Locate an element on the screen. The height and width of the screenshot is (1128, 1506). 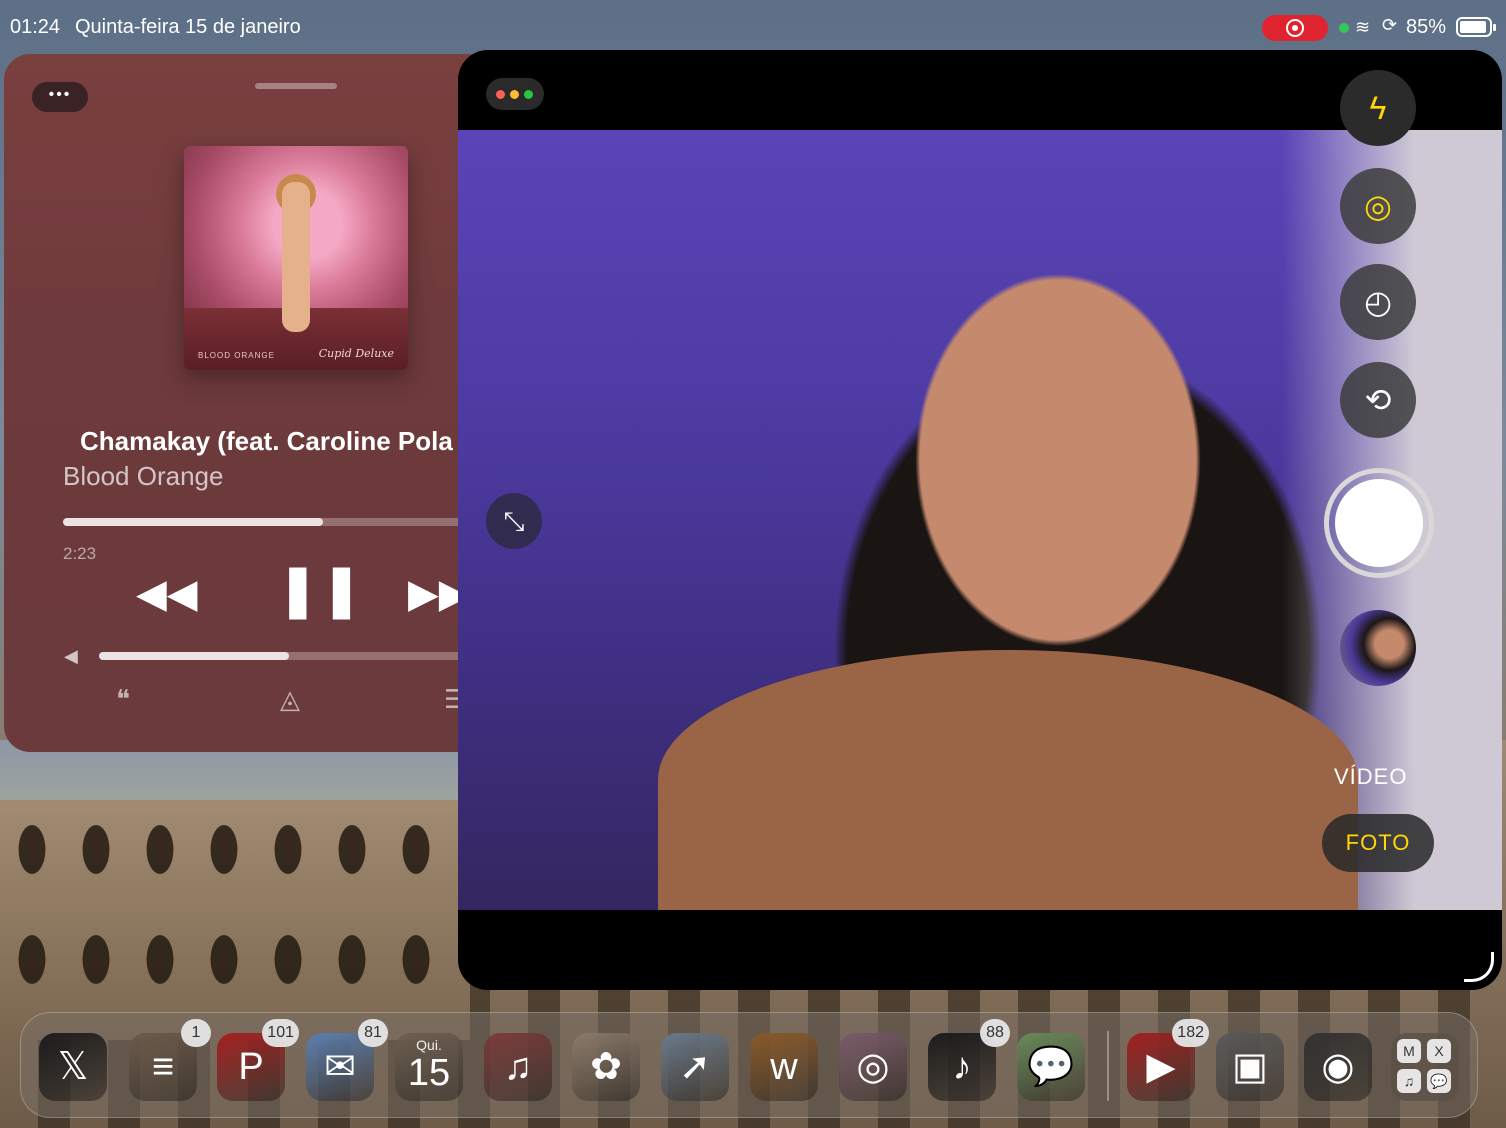
dock-app-youtube: ▶ 182 is located at coordinates (1168, 1060).